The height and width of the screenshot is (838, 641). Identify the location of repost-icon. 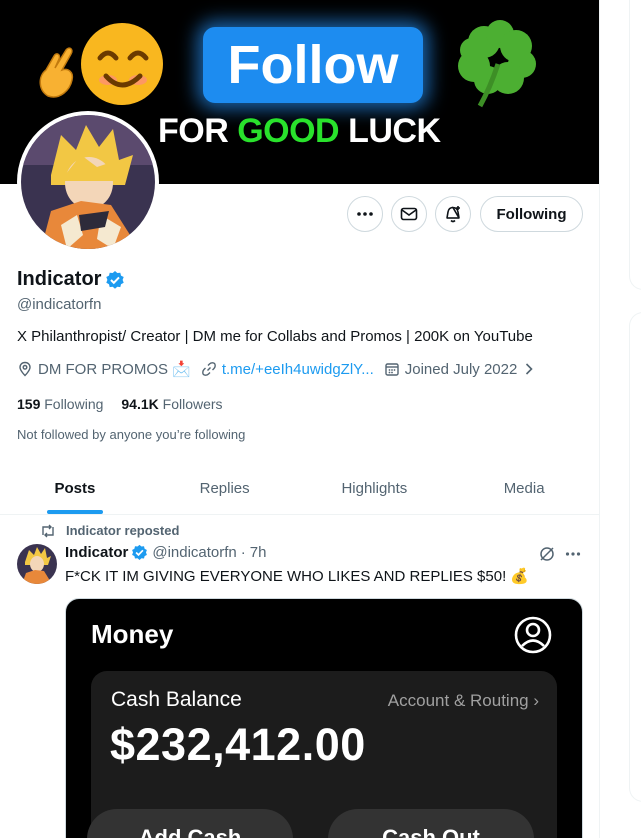
(48, 530).